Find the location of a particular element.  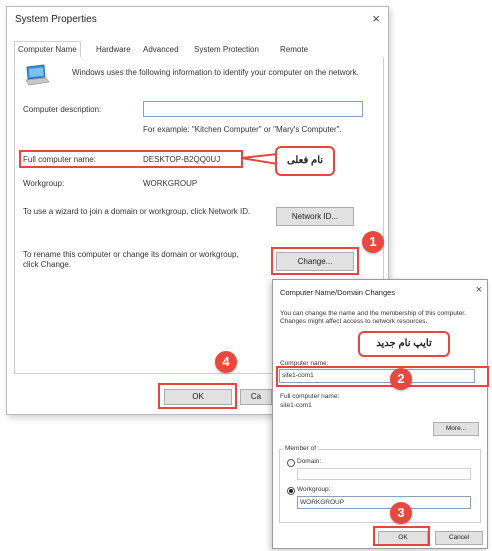

step-1-badge: 1 is located at coordinates (373, 242).